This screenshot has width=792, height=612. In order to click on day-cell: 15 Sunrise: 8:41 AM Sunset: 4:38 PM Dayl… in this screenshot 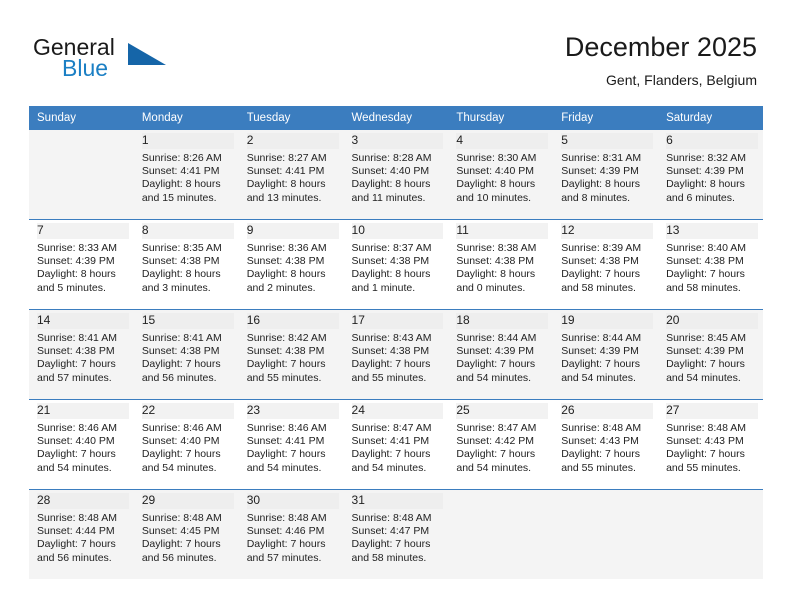, I will do `click(186, 354)`.